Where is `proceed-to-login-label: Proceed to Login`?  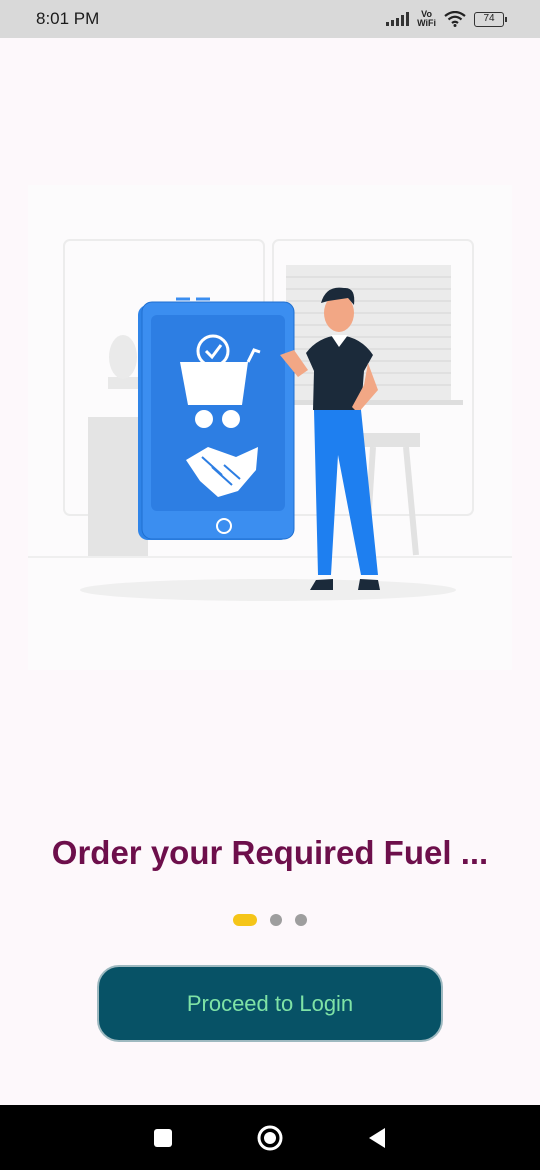
proceed-to-login-label: Proceed to Login is located at coordinates (270, 1003).